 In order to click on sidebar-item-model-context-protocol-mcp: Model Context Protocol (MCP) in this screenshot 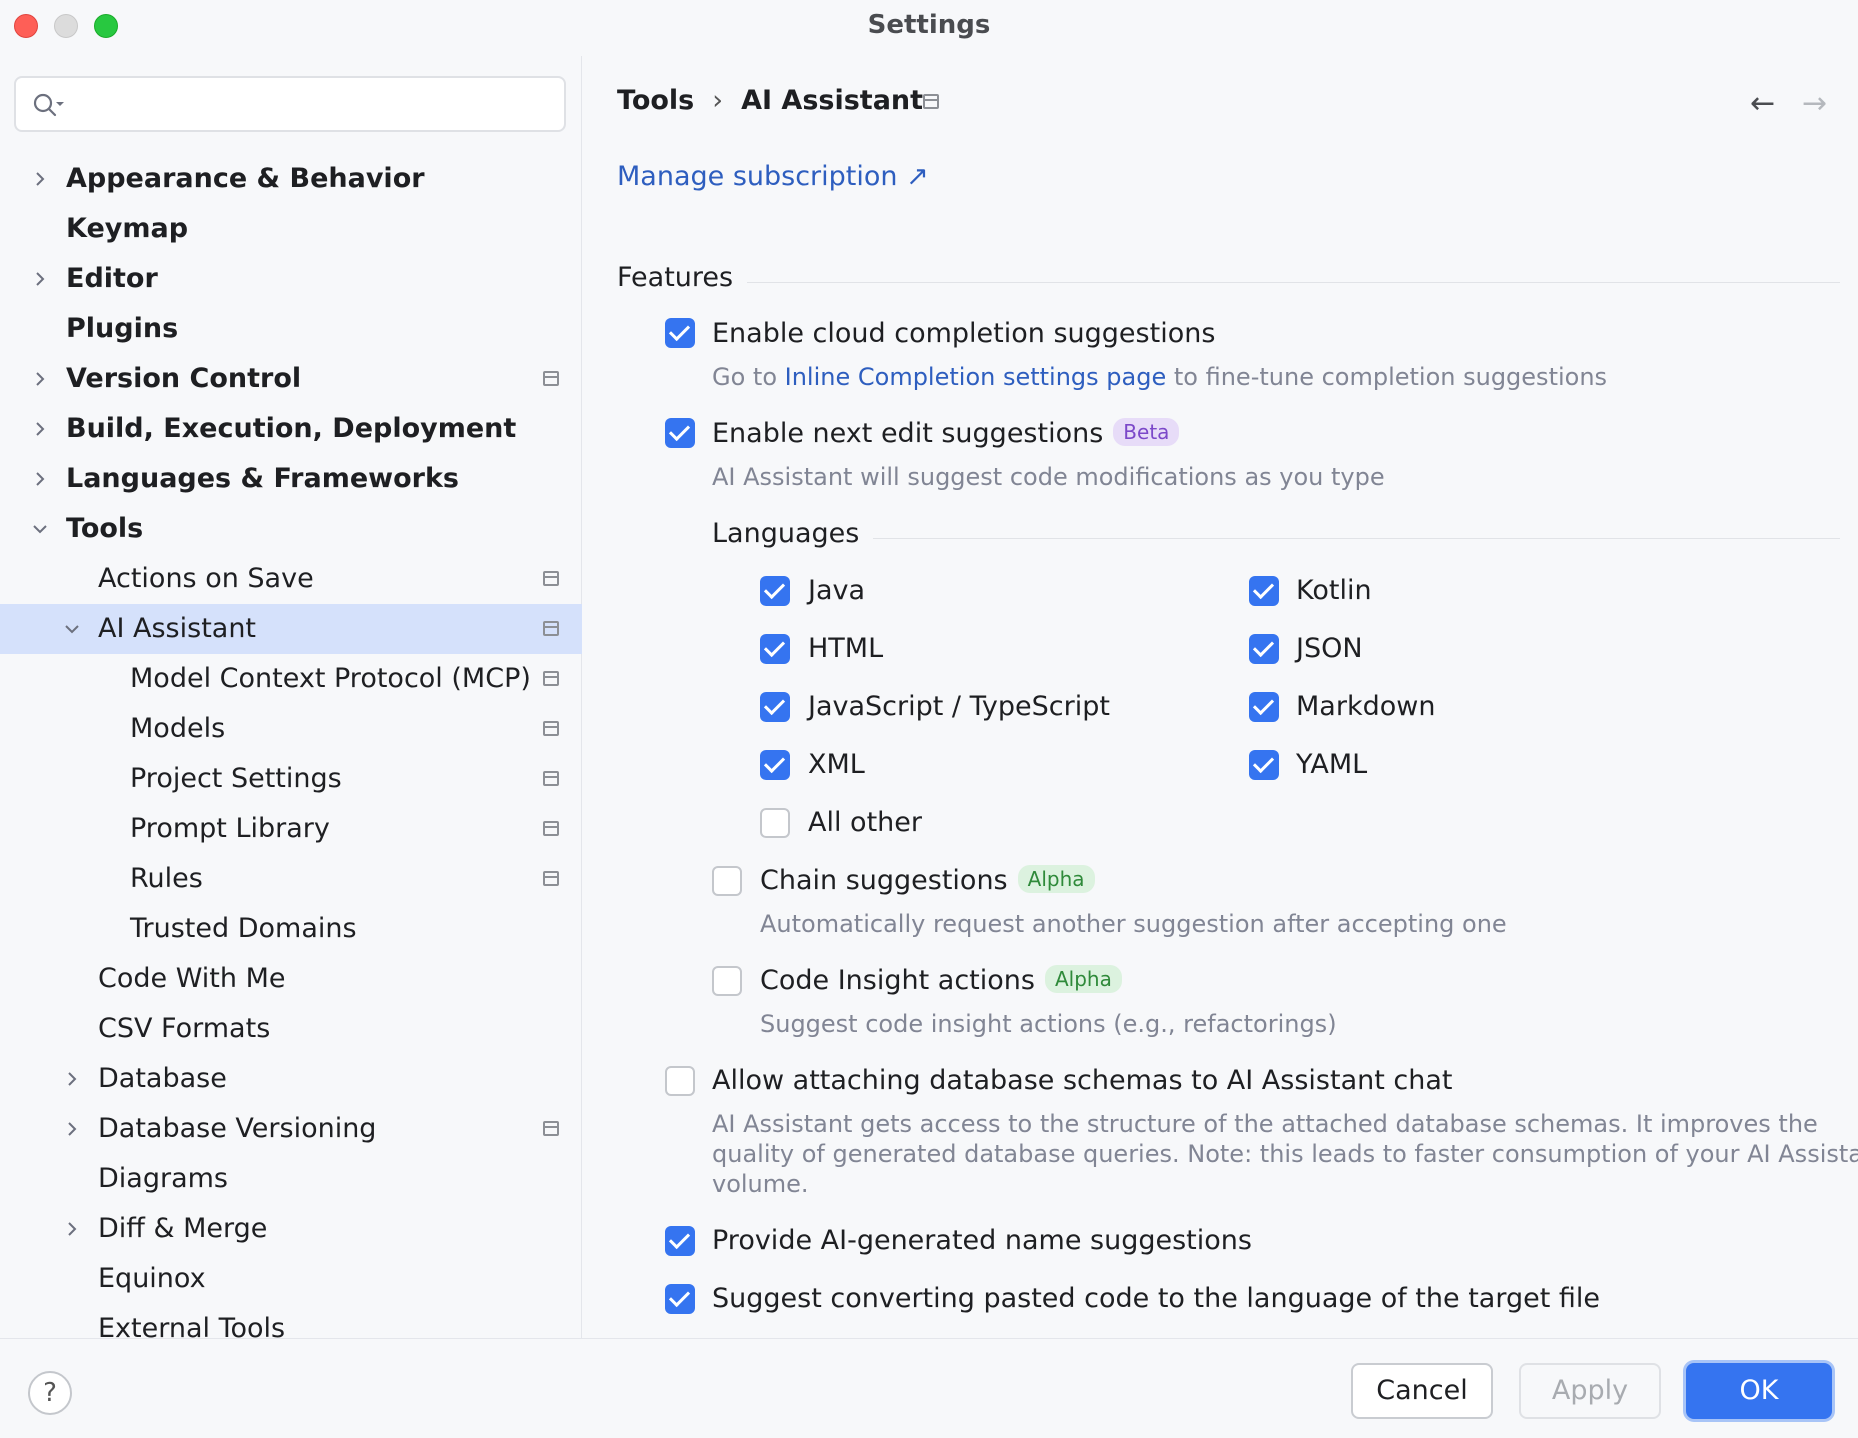, I will do `click(291, 679)`.